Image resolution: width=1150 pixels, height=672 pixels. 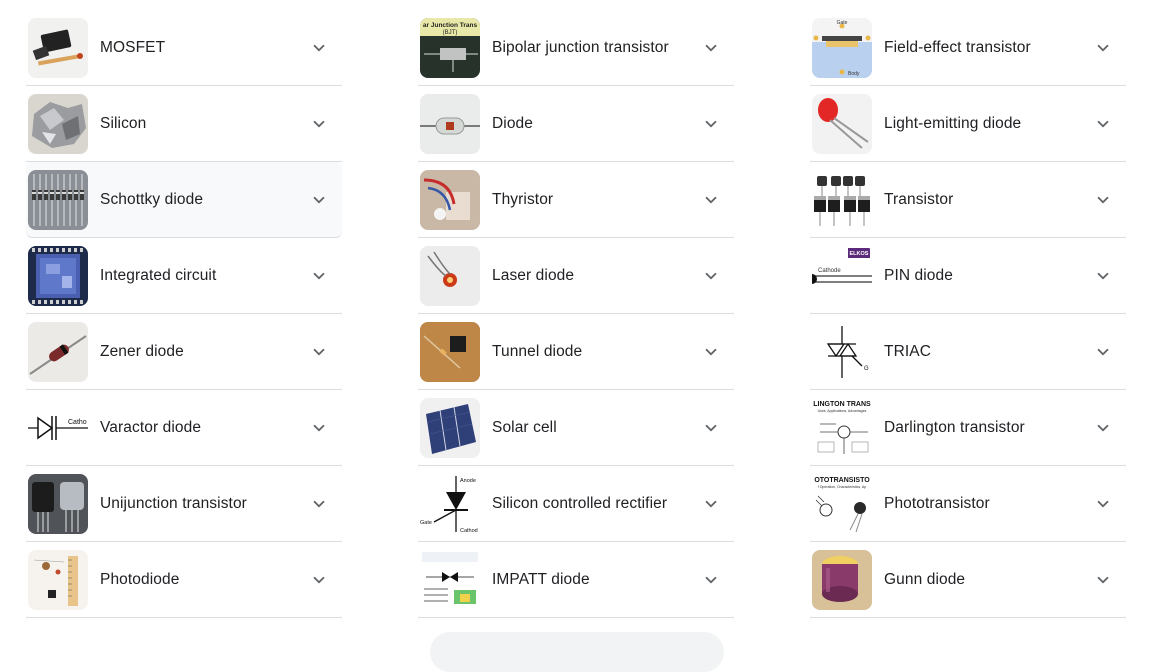 I want to click on related-item: Diode, so click(x=576, y=124).